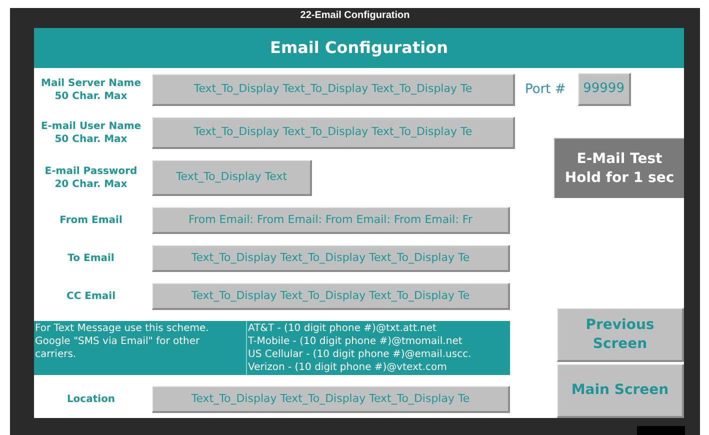 The image size is (709, 435). I want to click on field-label: E-mail Password 20 Char. Max, so click(91, 178).